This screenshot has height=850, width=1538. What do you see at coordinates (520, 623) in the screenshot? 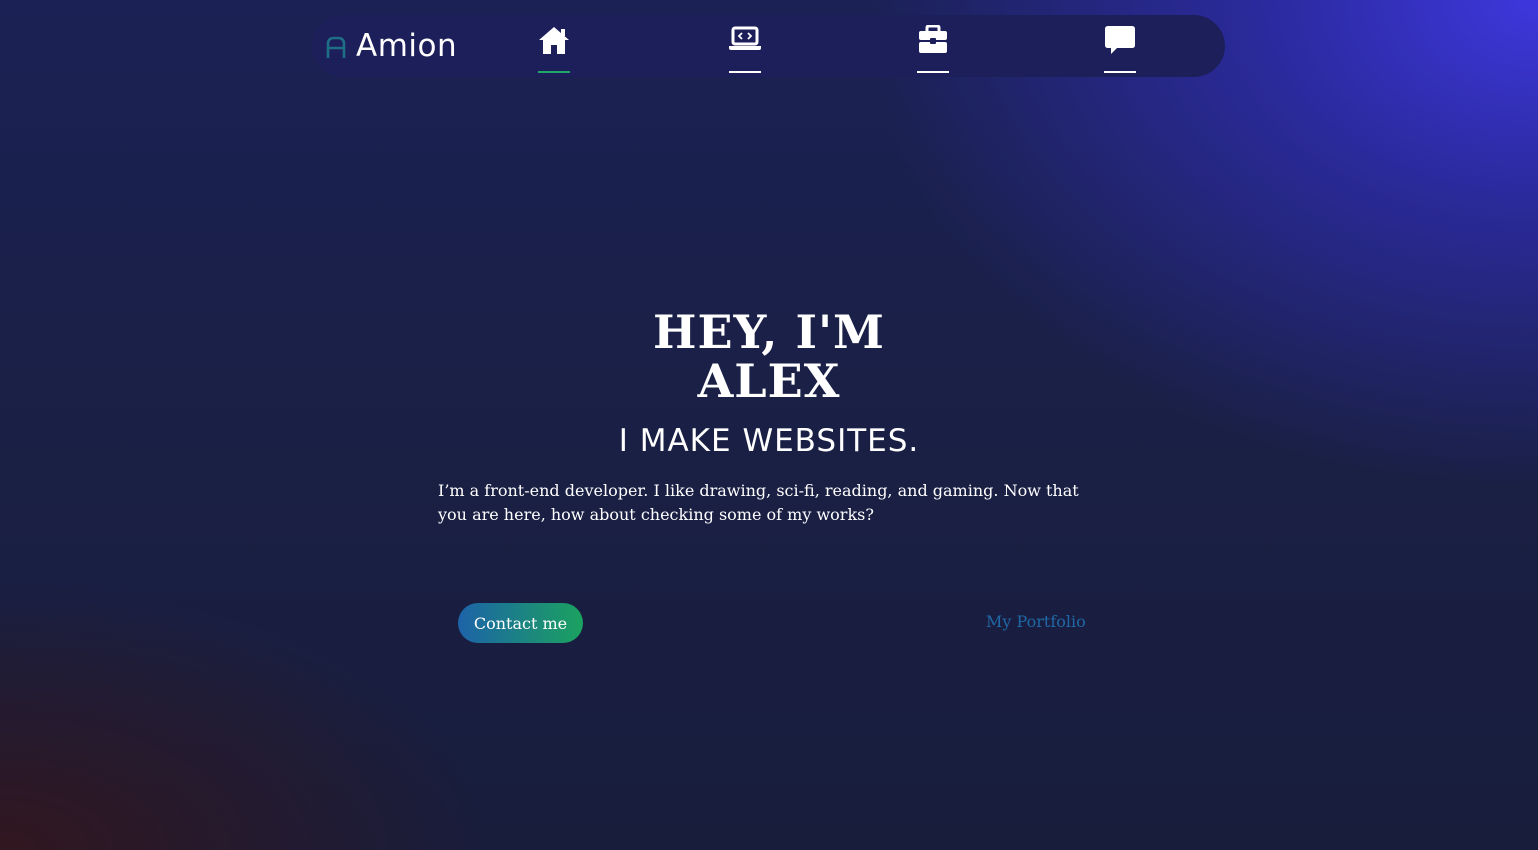
I see `contact-me-button: Contact me` at bounding box center [520, 623].